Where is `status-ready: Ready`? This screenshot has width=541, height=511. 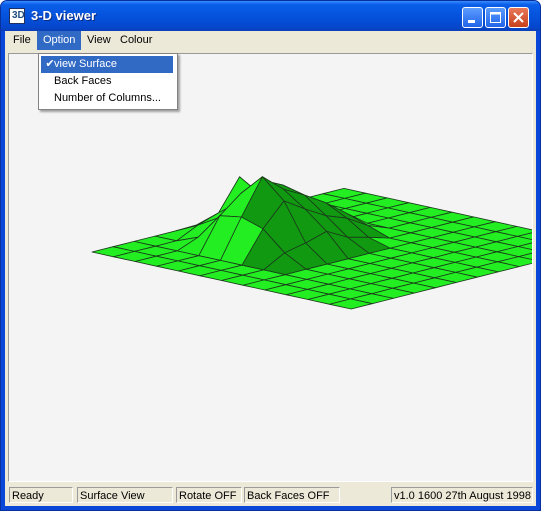 status-ready: Ready is located at coordinates (41, 495).